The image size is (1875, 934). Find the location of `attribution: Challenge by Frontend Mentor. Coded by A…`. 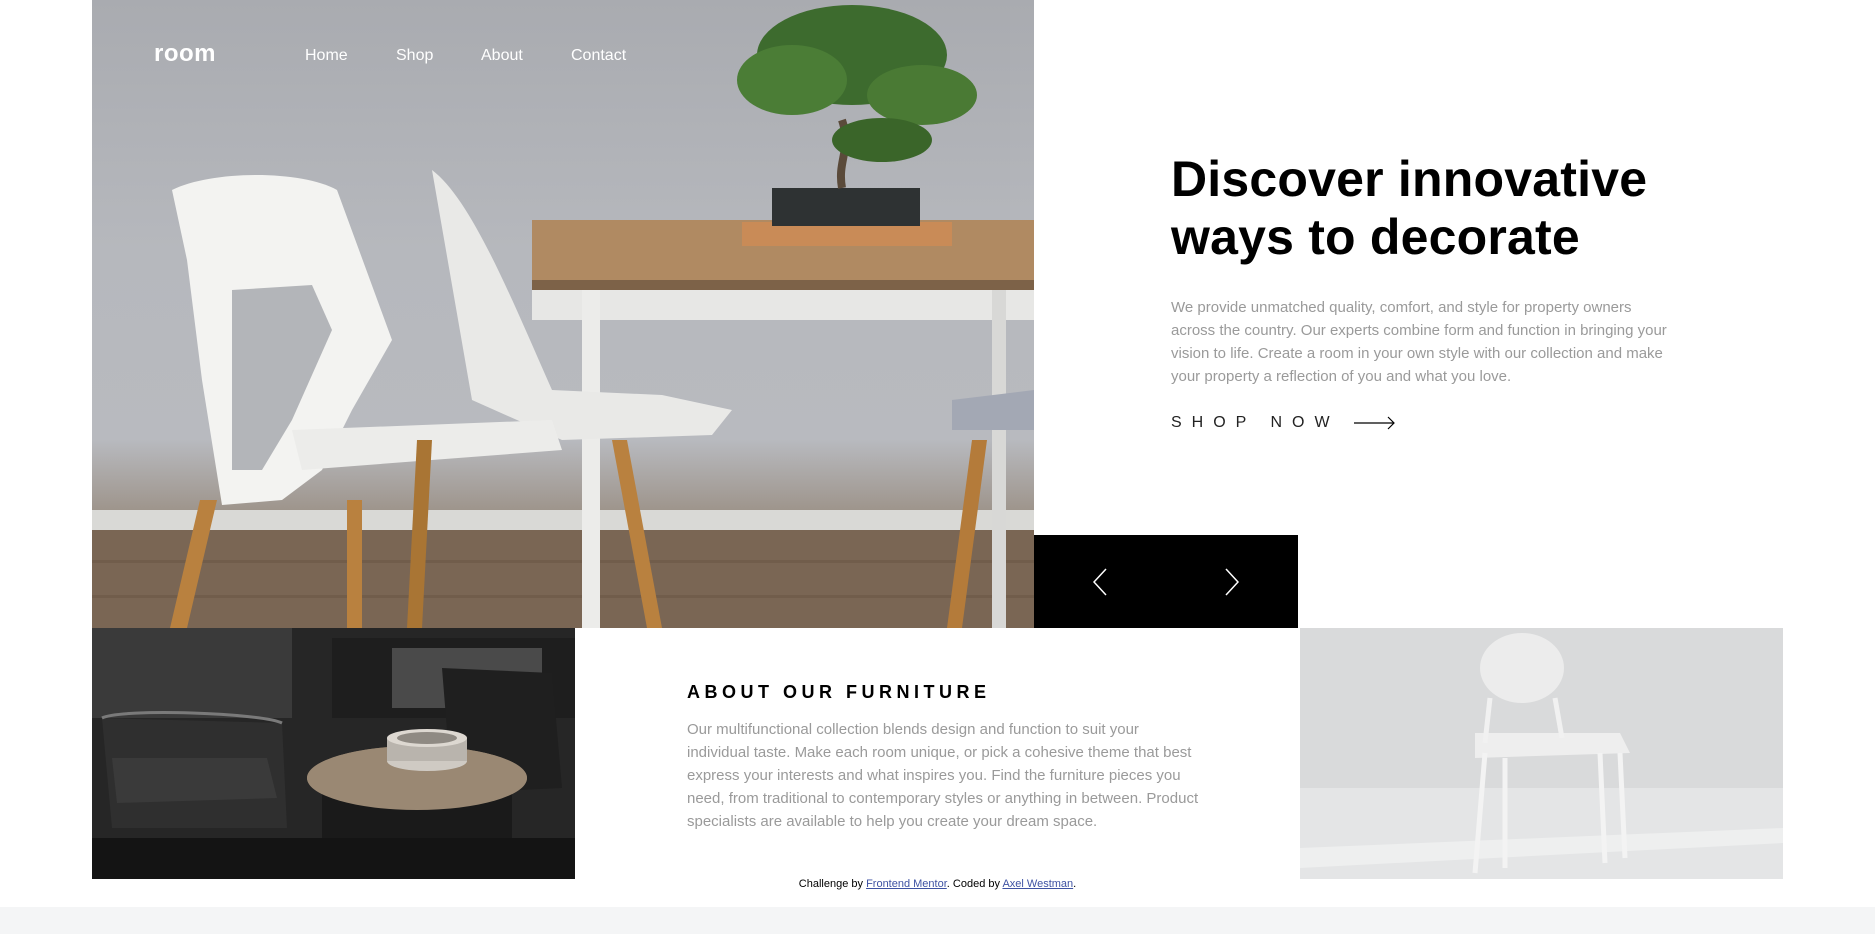

attribution: Challenge by Frontend Mentor. Coded by A… is located at coordinates (937, 884).